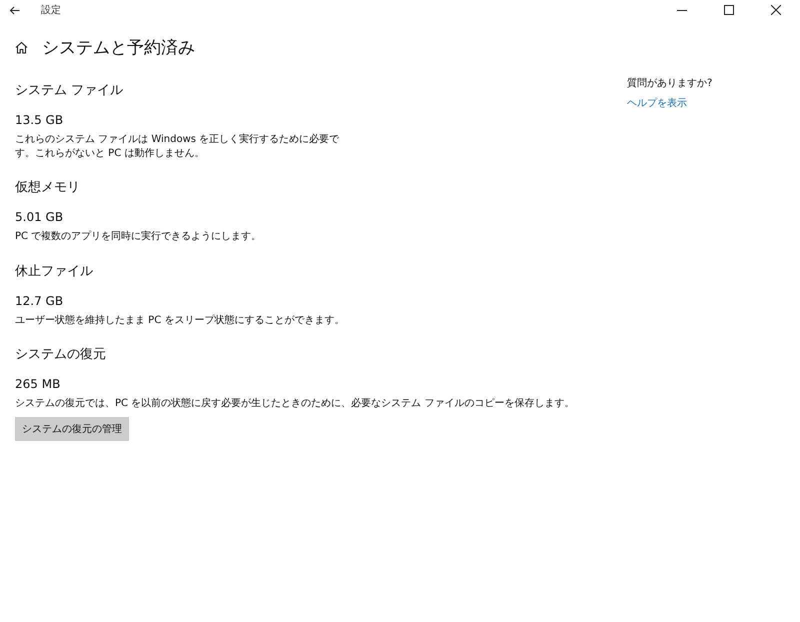 This screenshot has height=622, width=800. I want to click on section-description: これらのシステム ファイルは Windows を正しく実行するために必要です。これらがないと PC は動作しません。, so click(177, 146).